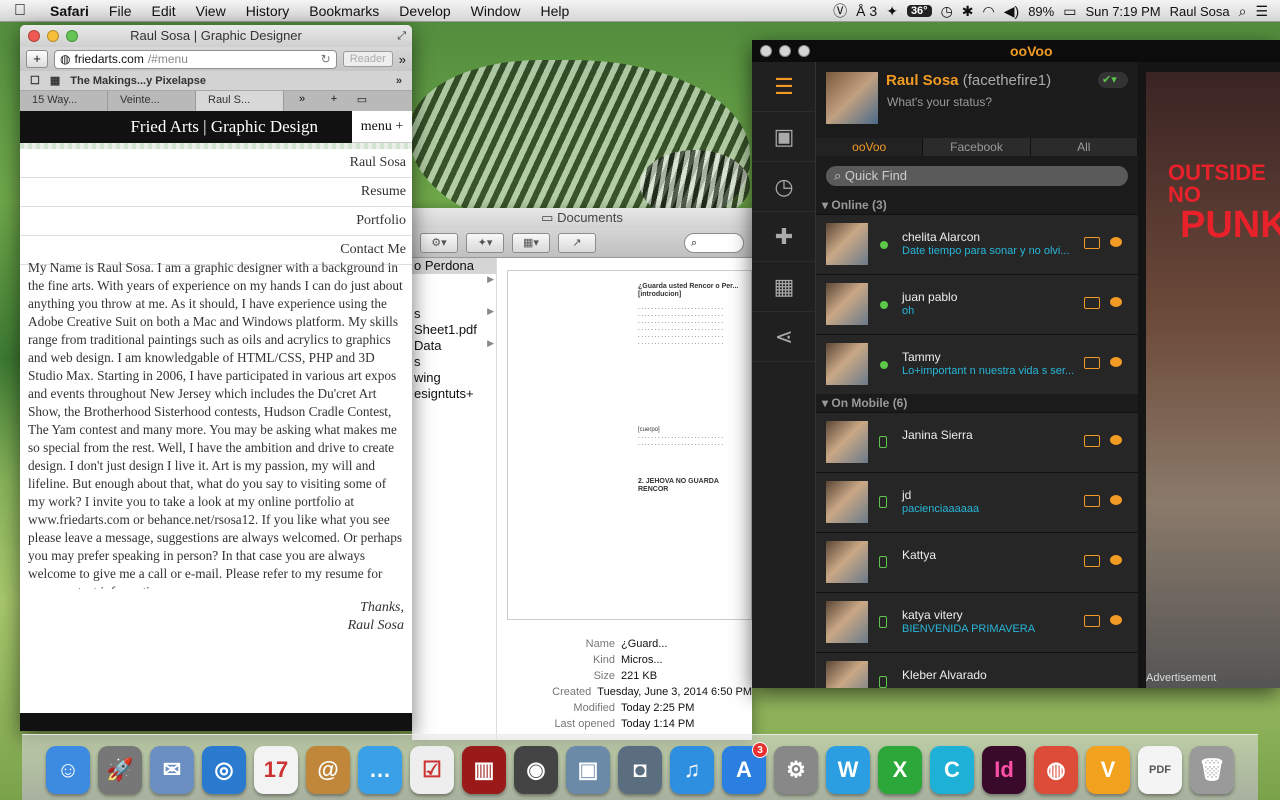 The height and width of the screenshot is (800, 1280). What do you see at coordinates (977, 622) in the screenshot?
I see `contact-row: katya vitery BIENVENIDA PRIMAVERA` at bounding box center [977, 622].